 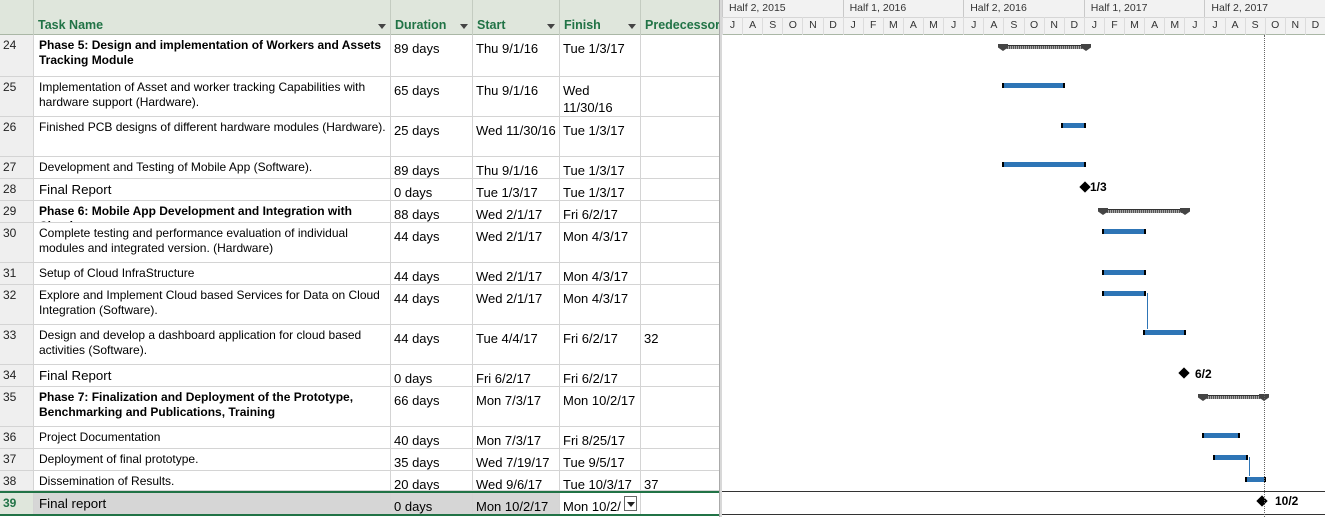 What do you see at coordinates (432, 96) in the screenshot?
I see `duration-cell: 65 days` at bounding box center [432, 96].